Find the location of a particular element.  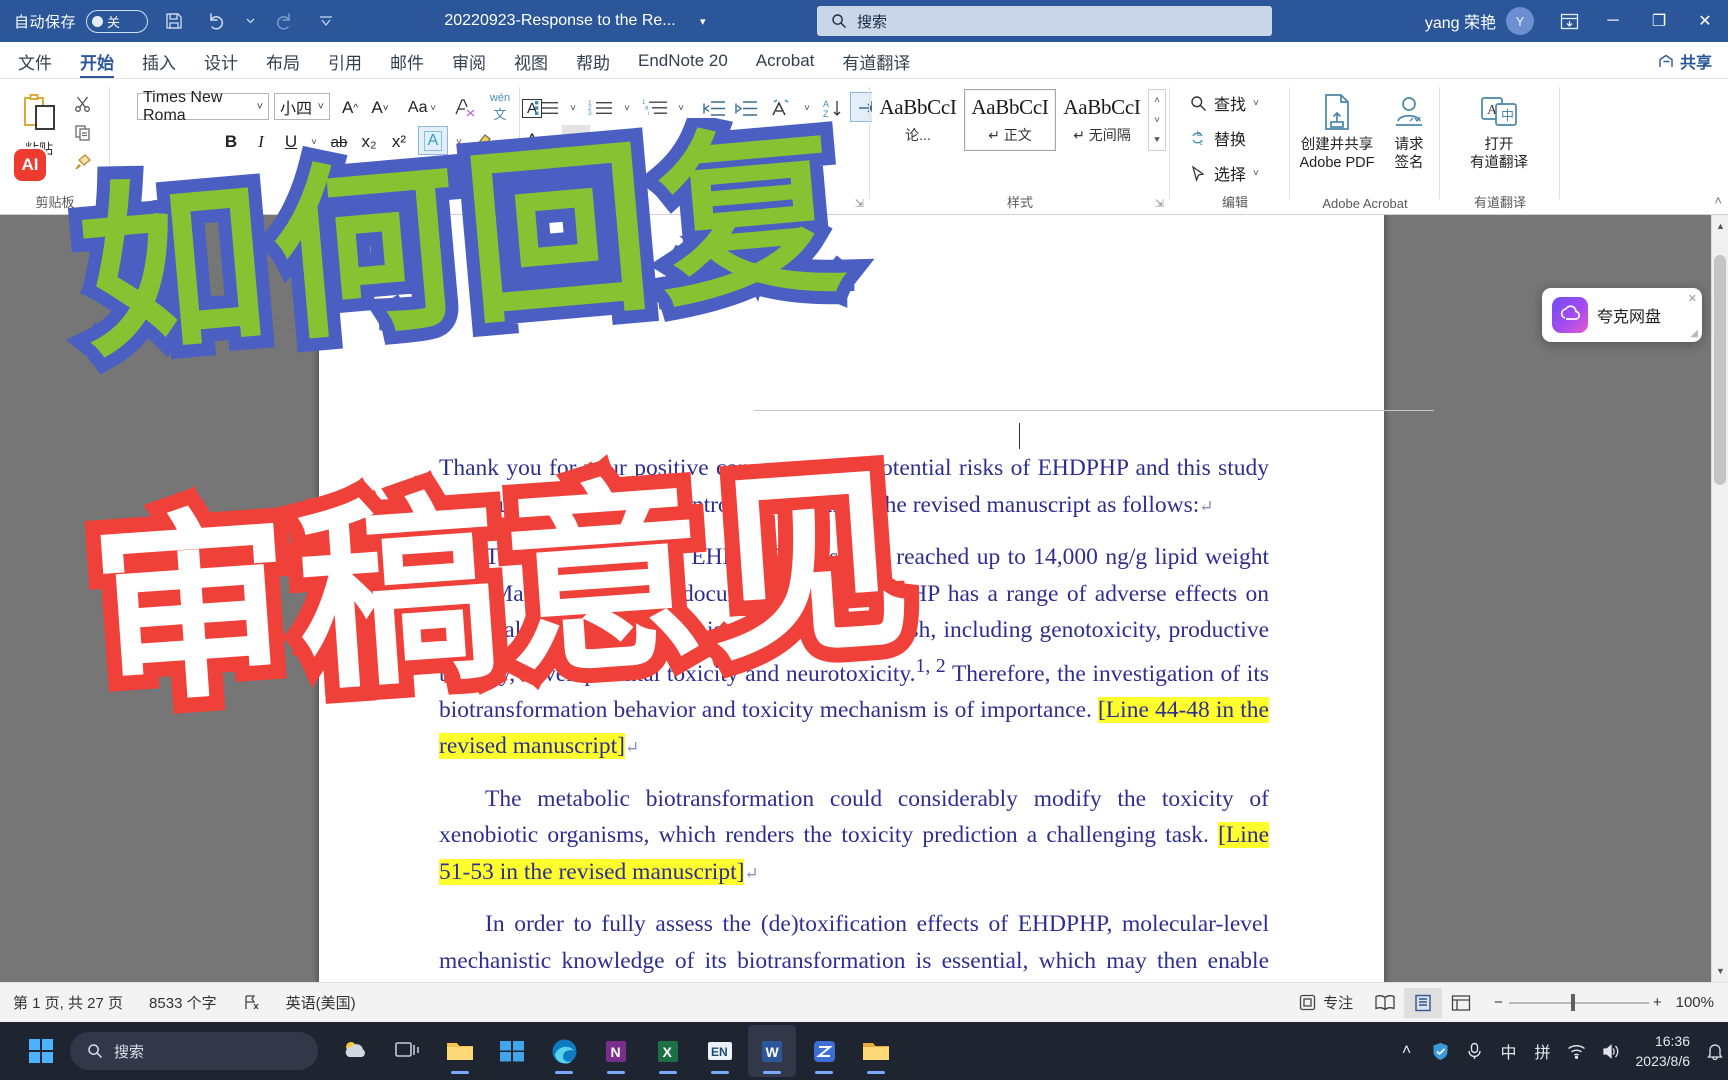

folder-icon is located at coordinates (876, 1051).